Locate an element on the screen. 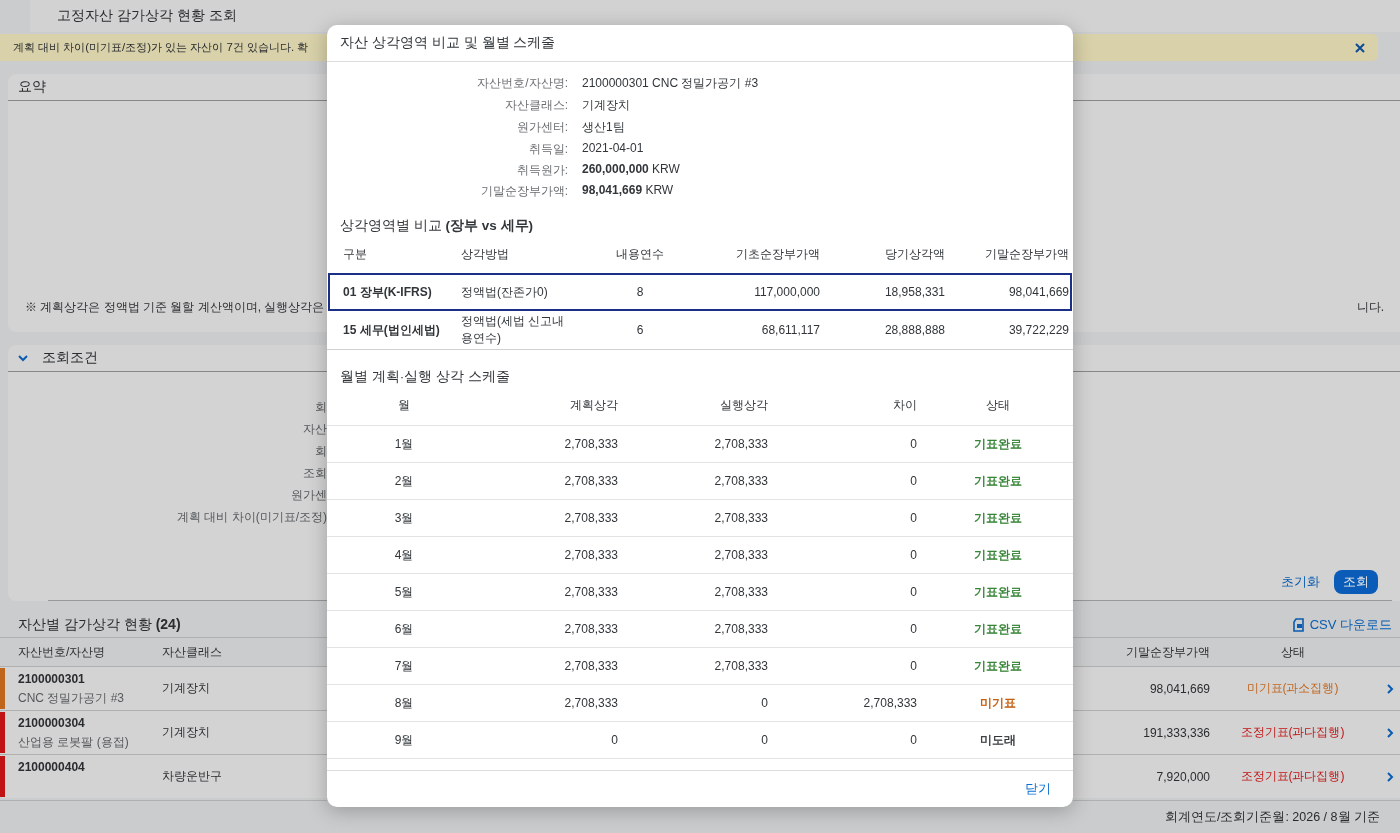 Image resolution: width=1400 pixels, height=833 pixels. filter-label: 계획 대비 차이(미기표/조정) is located at coordinates (252, 516).